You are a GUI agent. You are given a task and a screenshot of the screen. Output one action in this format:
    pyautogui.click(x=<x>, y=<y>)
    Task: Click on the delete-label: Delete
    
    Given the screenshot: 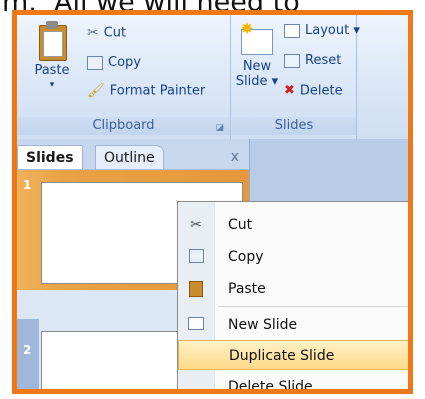 What is the action you would take?
    pyautogui.click(x=321, y=91)
    